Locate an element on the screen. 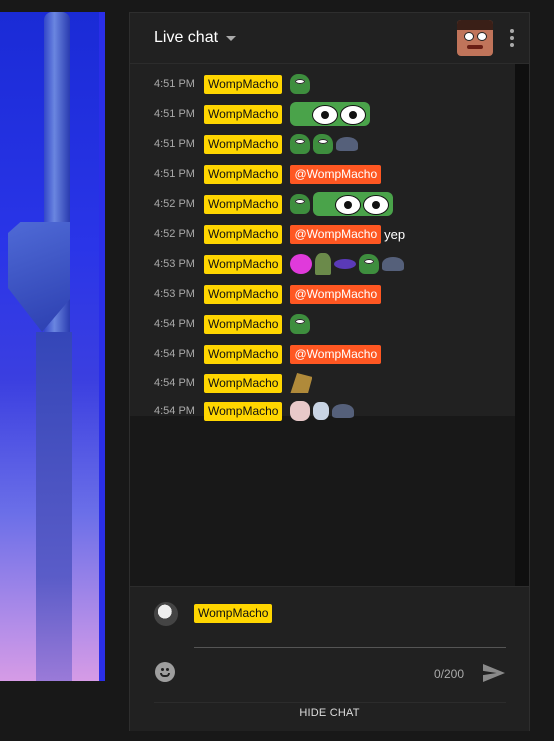  chat-compose: WompMacho 0/200 HIDE CHAT is located at coordinates (329, 658).